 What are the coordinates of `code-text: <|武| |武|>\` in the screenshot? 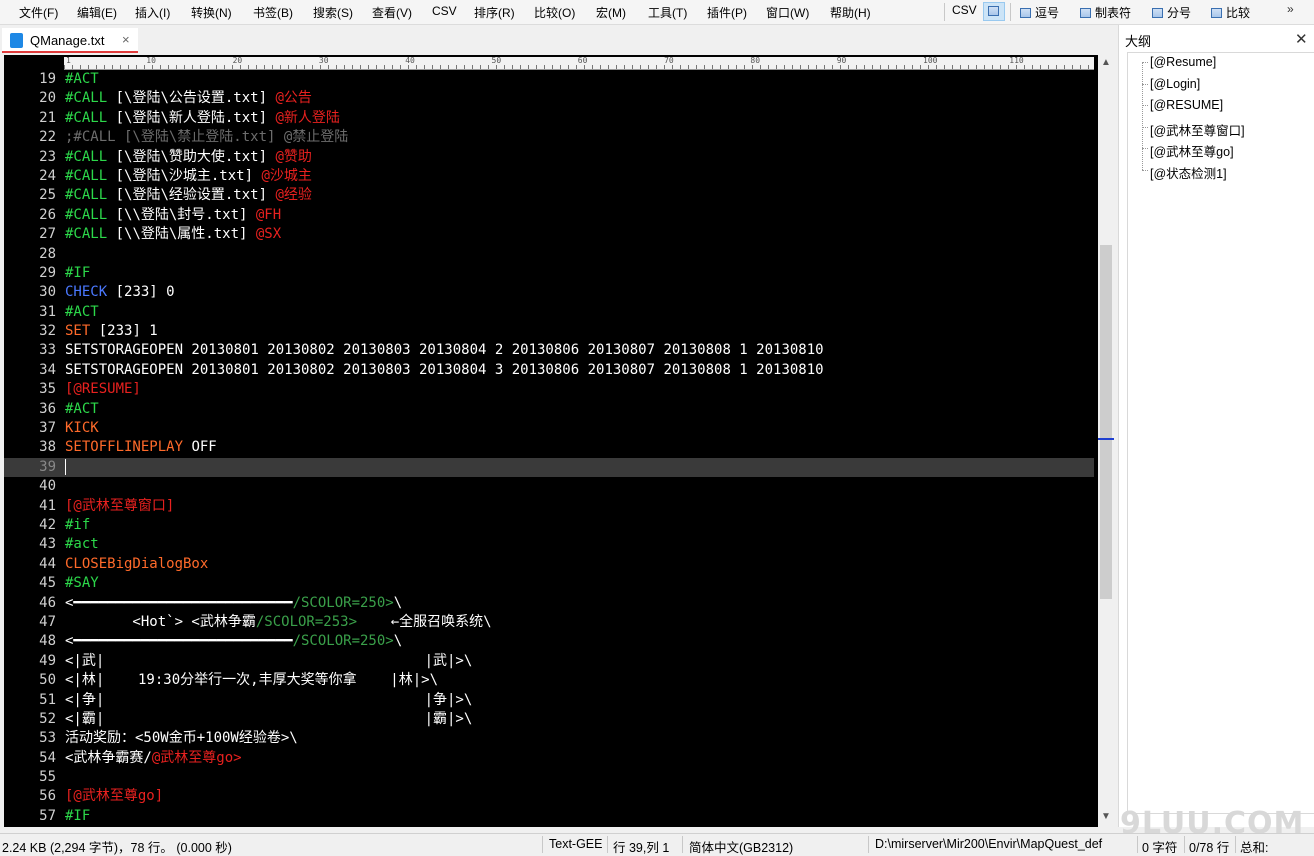 It's located at (268, 661).